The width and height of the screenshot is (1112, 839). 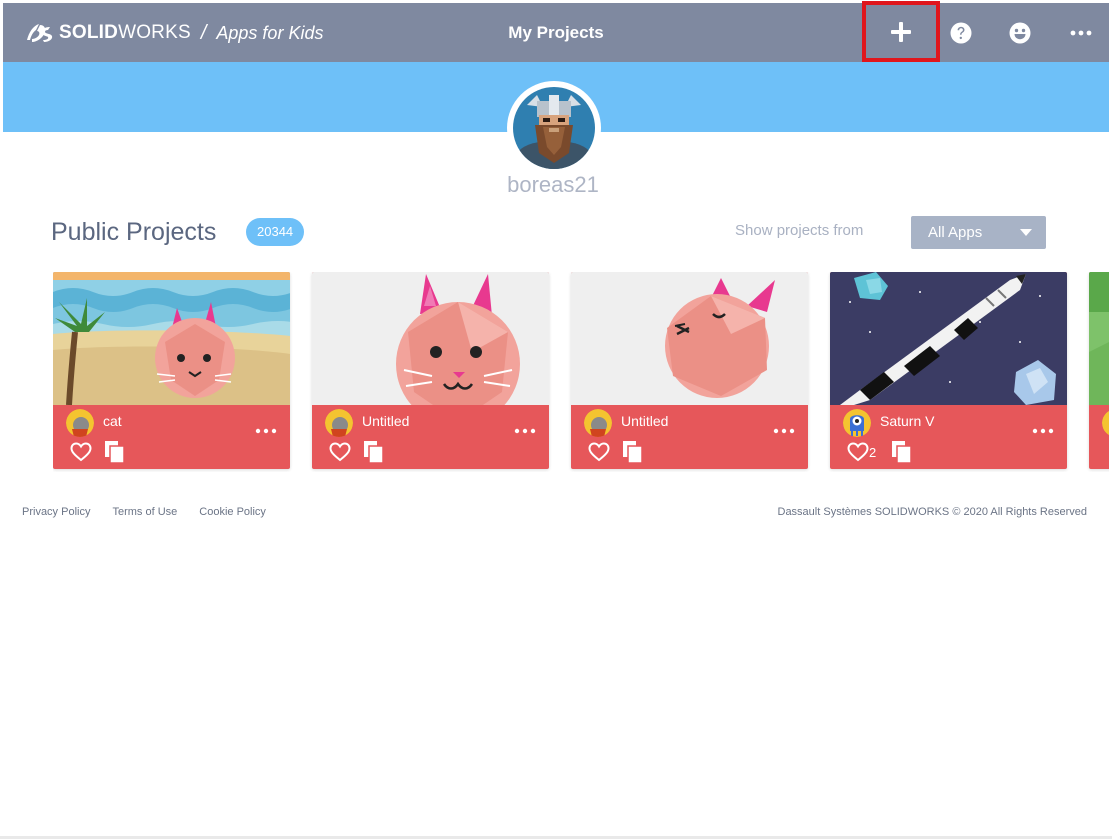 I want to click on project-card-partial, so click(x=1099, y=370).